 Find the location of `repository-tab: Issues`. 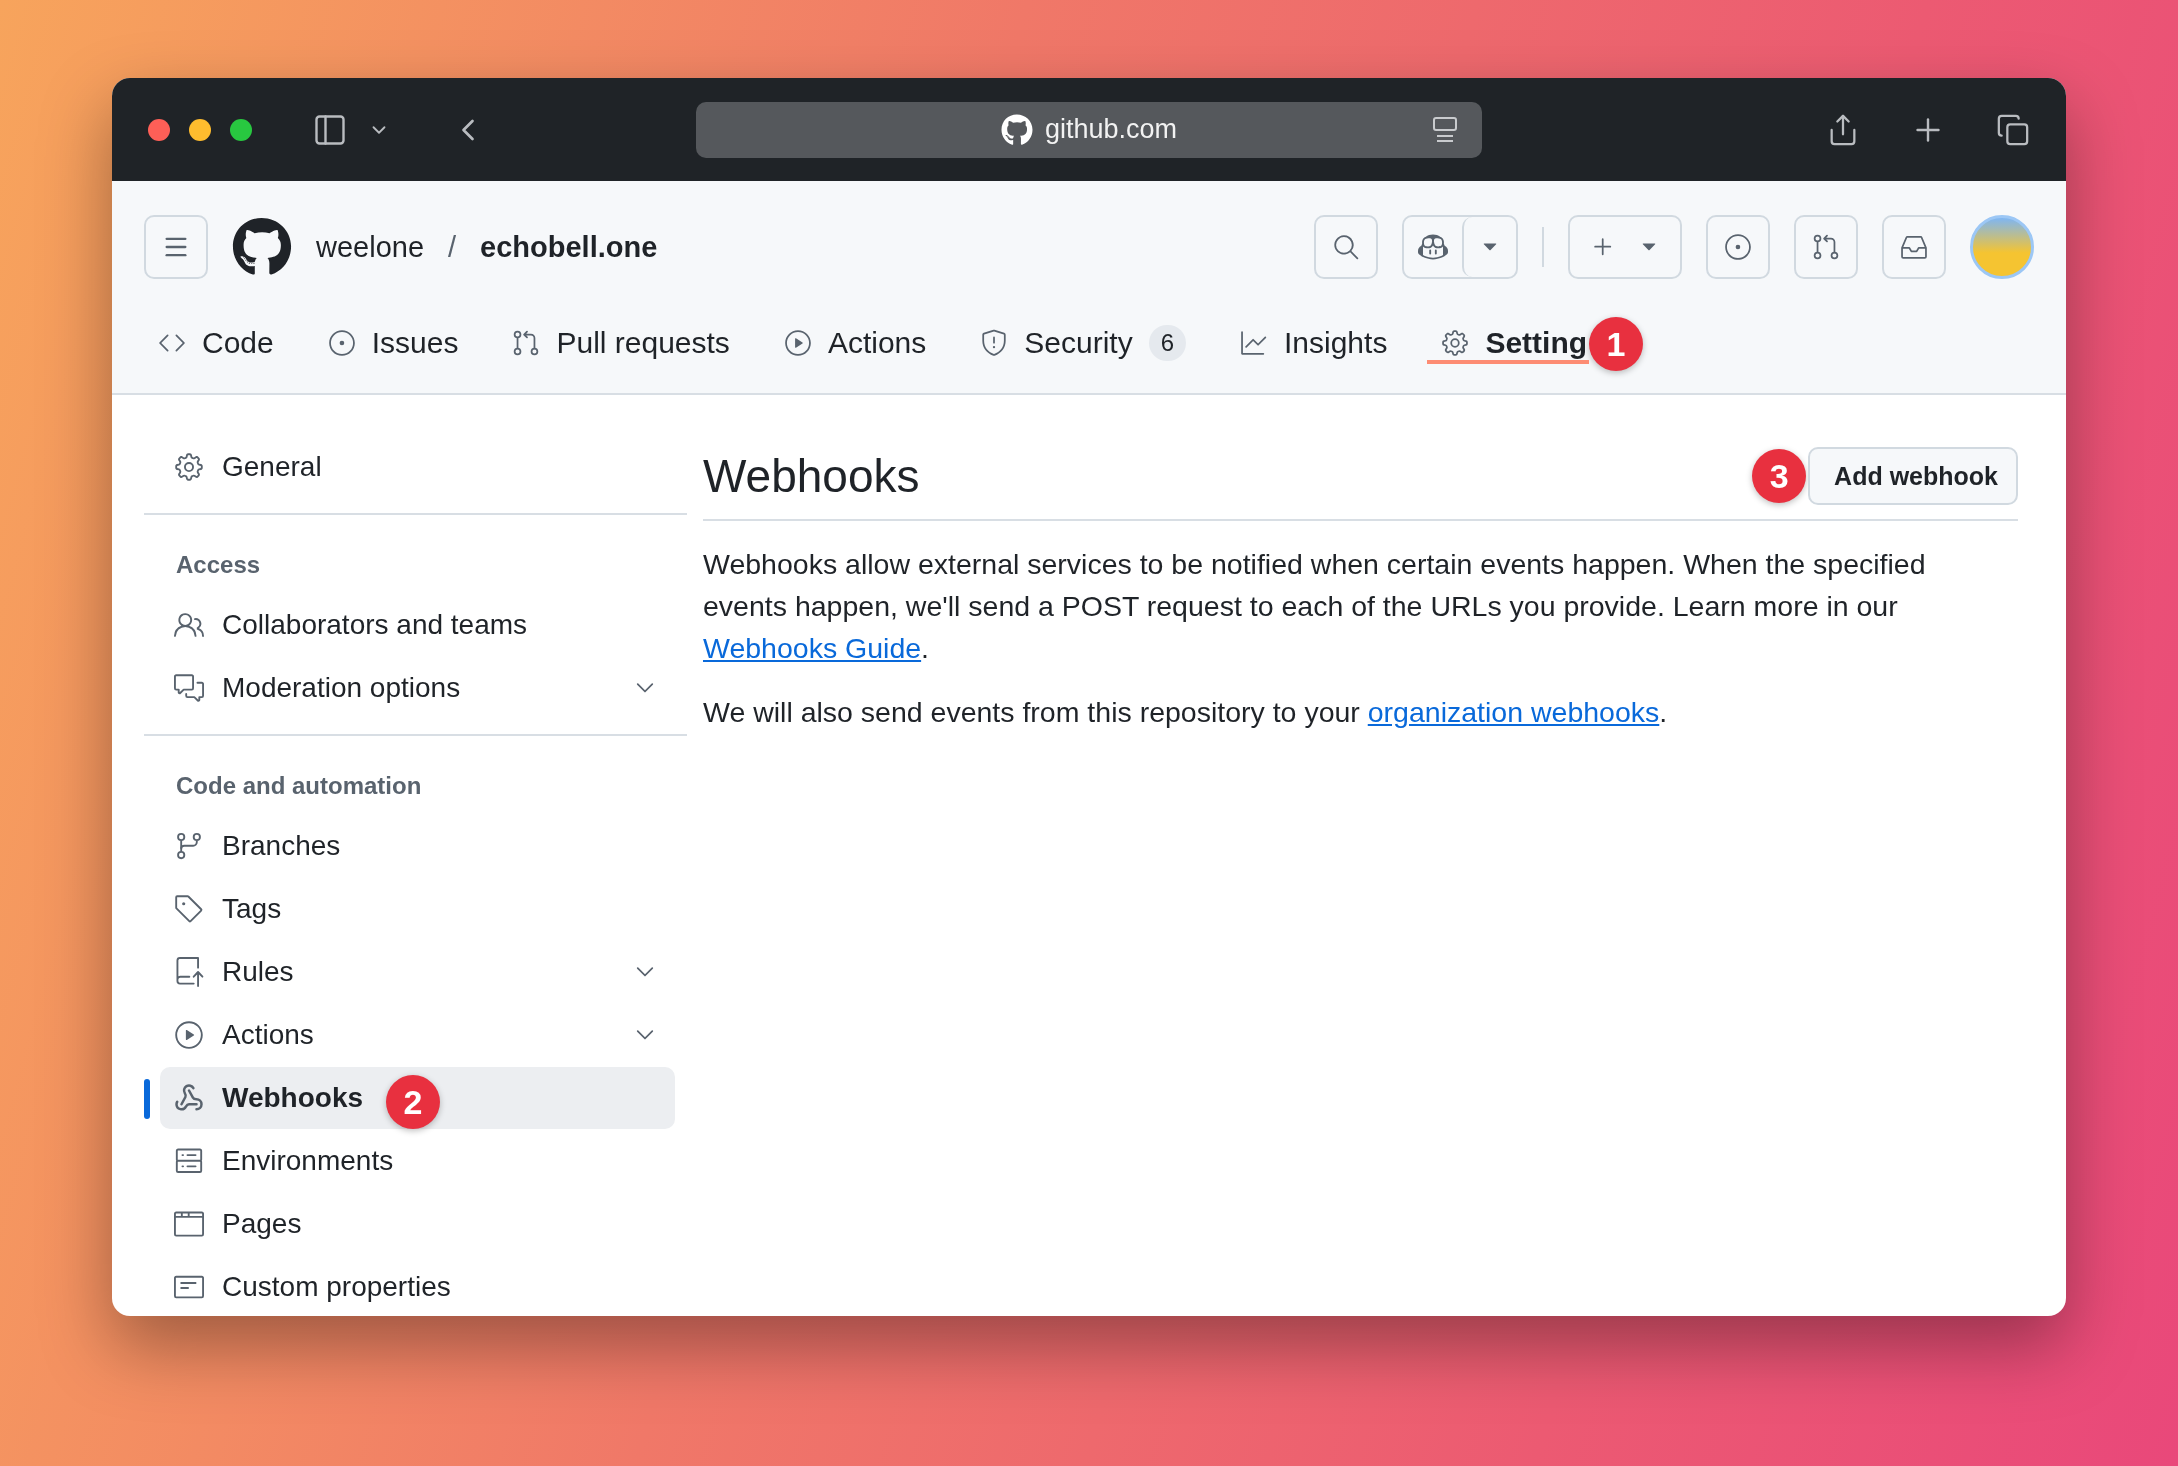

repository-tab: Issues is located at coordinates (393, 345).